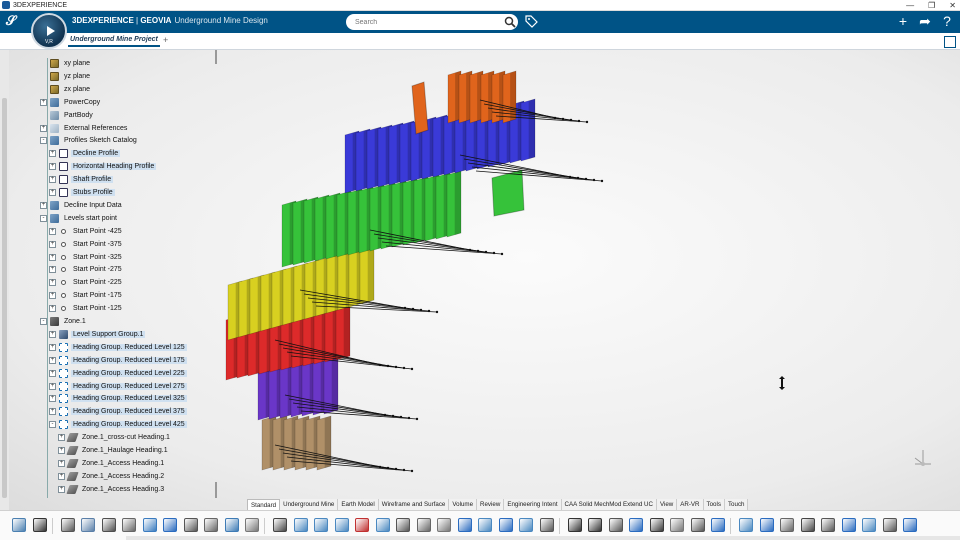 The width and height of the screenshot is (960, 540). Describe the element at coordinates (508, 193) in the screenshot. I see `green-side-block` at that location.